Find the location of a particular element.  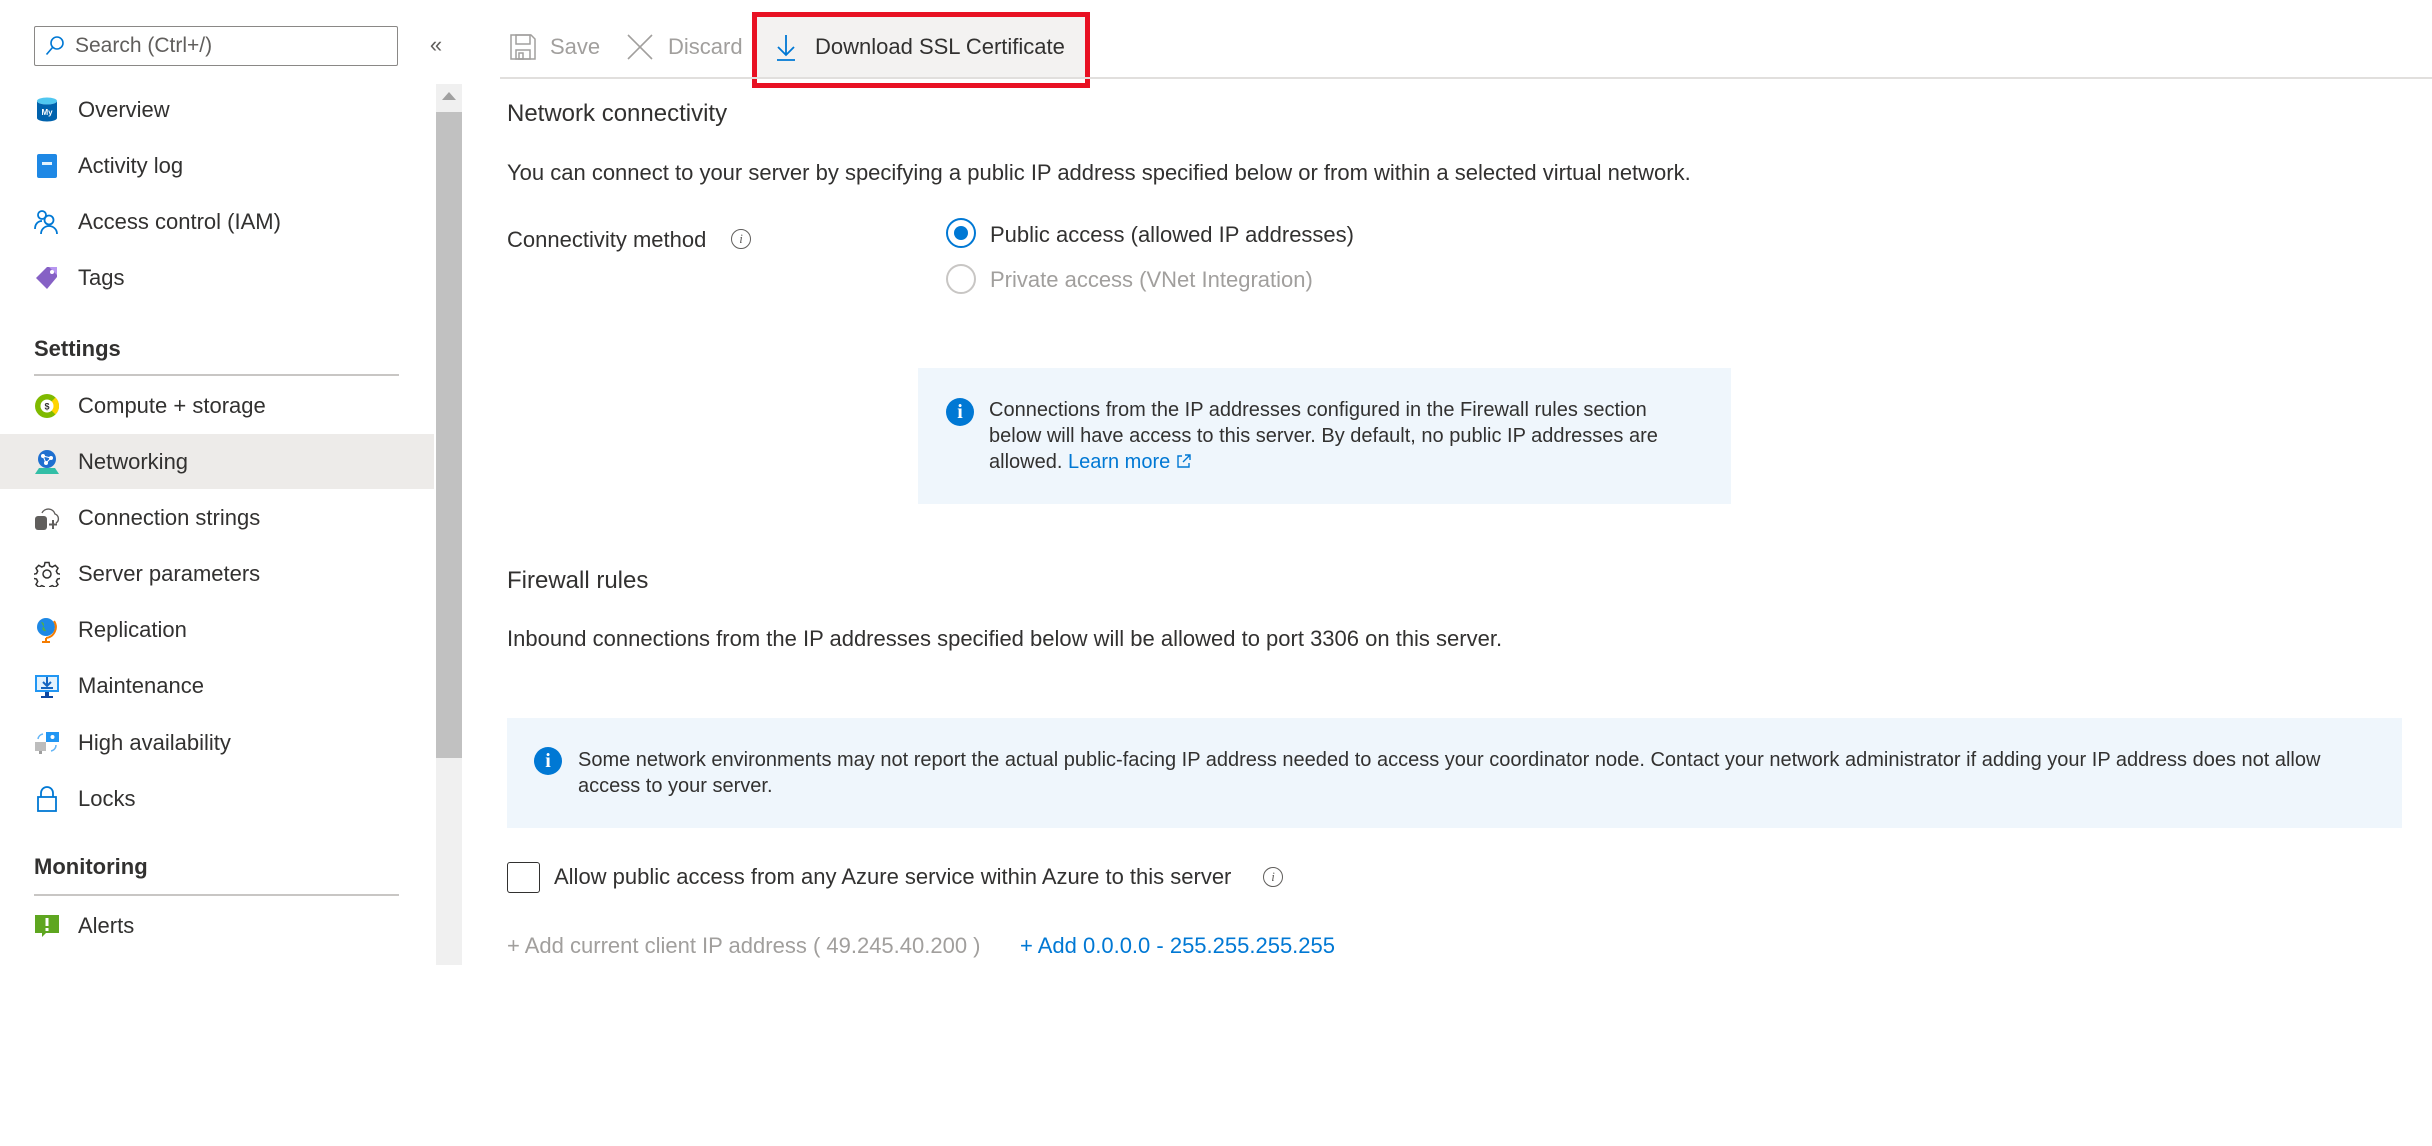

sidebar-item-tags: Tags is located at coordinates (217, 278).